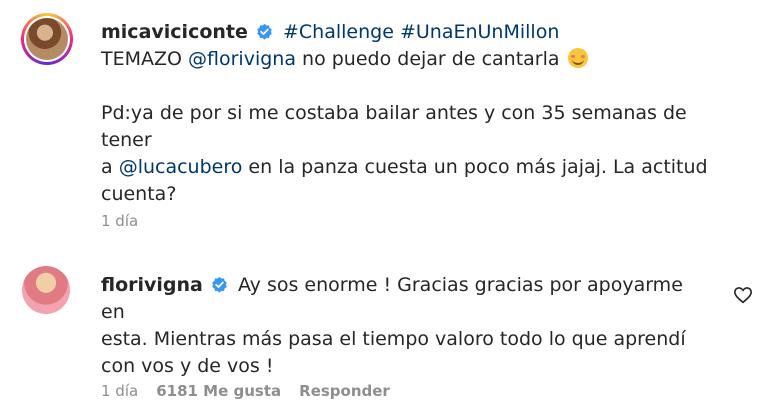 This screenshot has width=767, height=417. I want to click on avatar-photo, so click(47, 39).